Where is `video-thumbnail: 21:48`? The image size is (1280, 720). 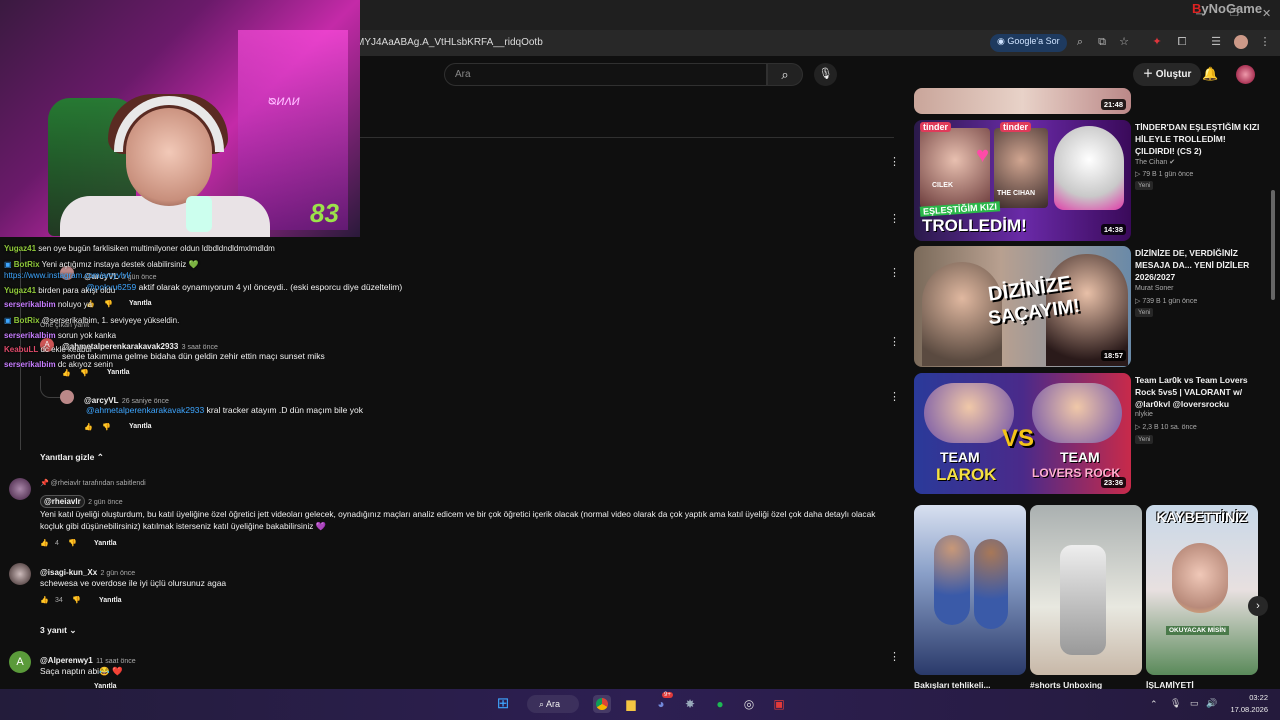 video-thumbnail: 21:48 is located at coordinates (1022, 101).